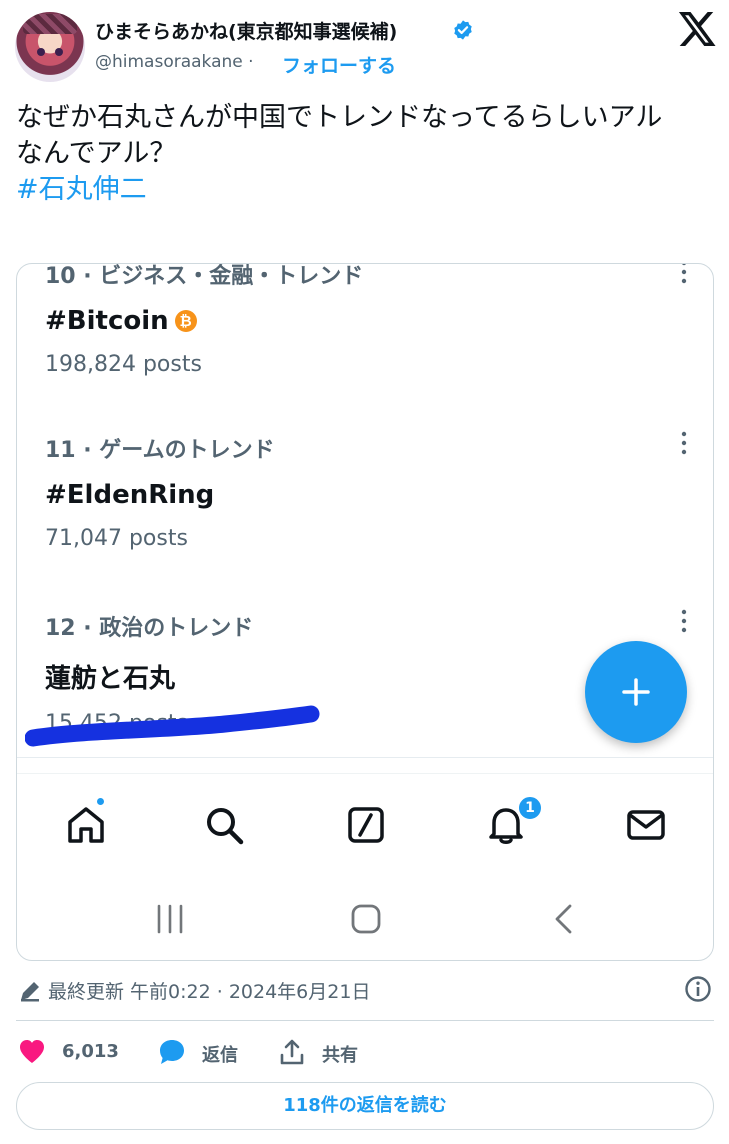 The width and height of the screenshot is (729, 1144). What do you see at coordinates (50, 24) in the screenshot?
I see `avatar-hat` at bounding box center [50, 24].